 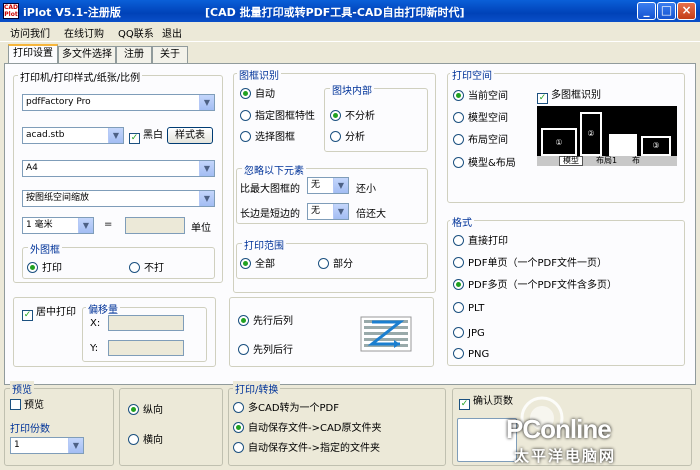 What do you see at coordinates (366, 189) in the screenshot?
I see `ignore-row1-suffix: 还小` at bounding box center [366, 189].